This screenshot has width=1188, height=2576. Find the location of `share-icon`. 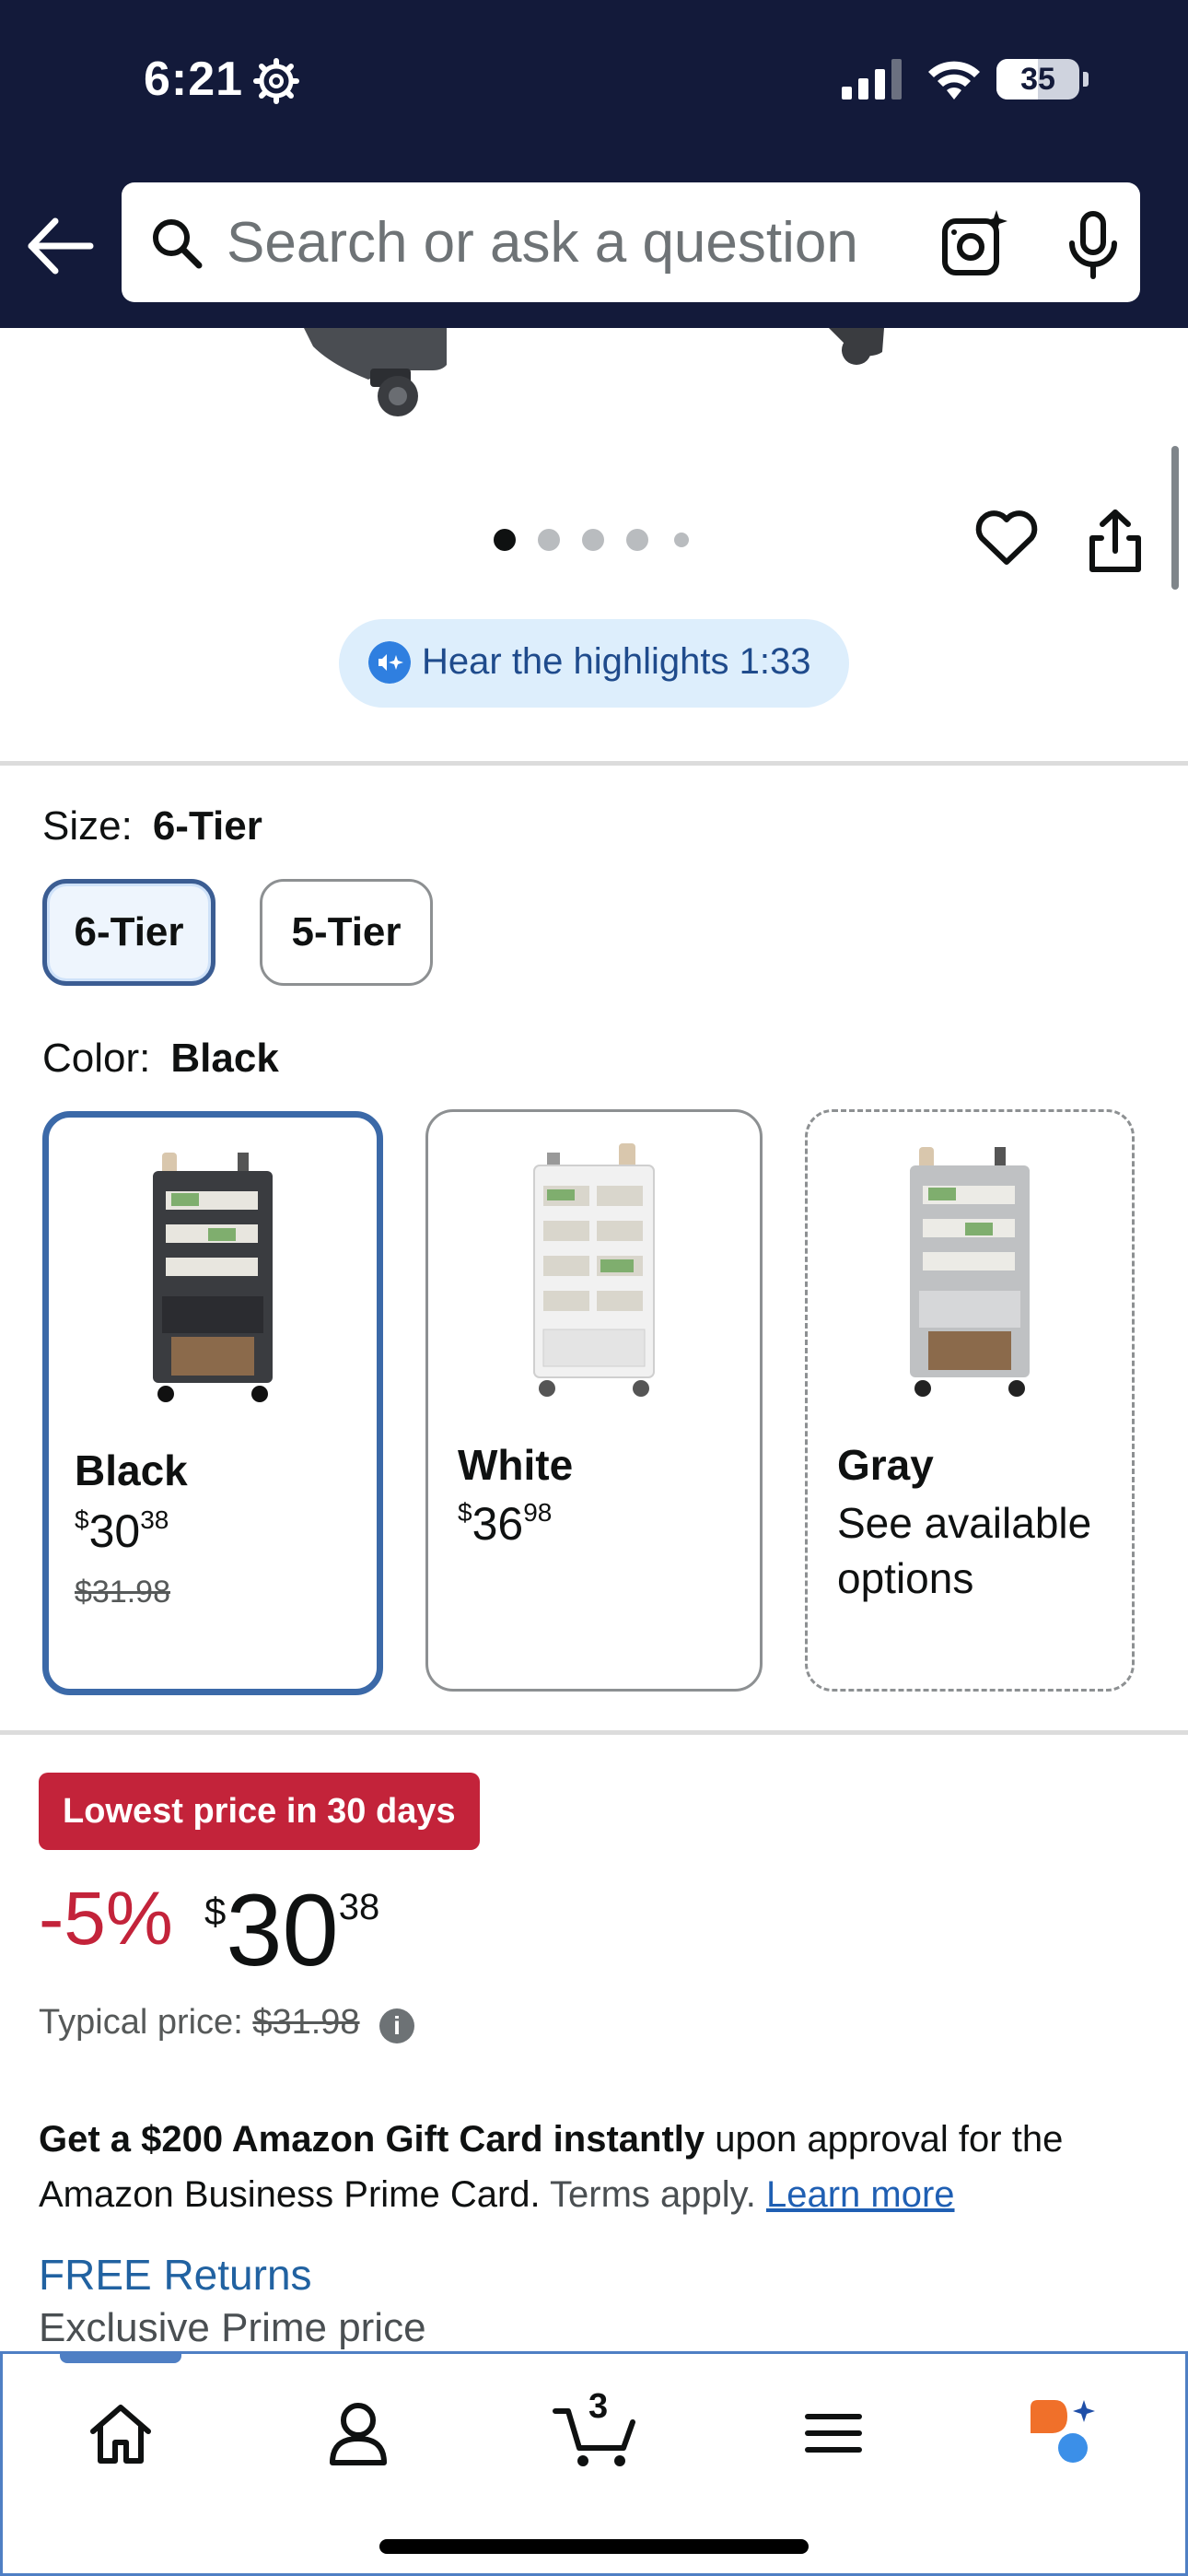

share-icon is located at coordinates (1115, 541).